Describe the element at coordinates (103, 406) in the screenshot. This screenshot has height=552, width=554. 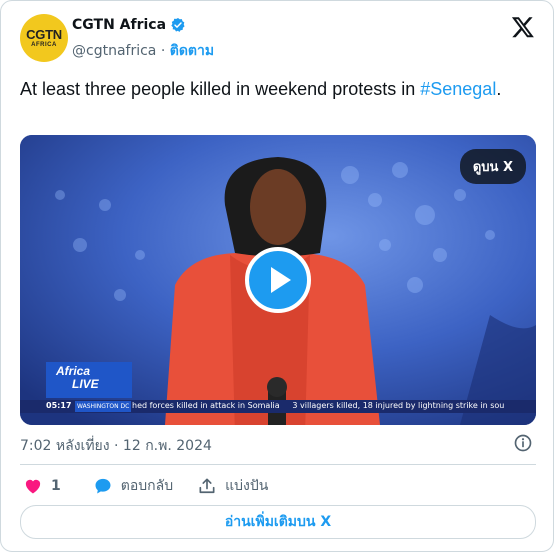
I see `ticker-location: WASHINGTON DC` at that location.